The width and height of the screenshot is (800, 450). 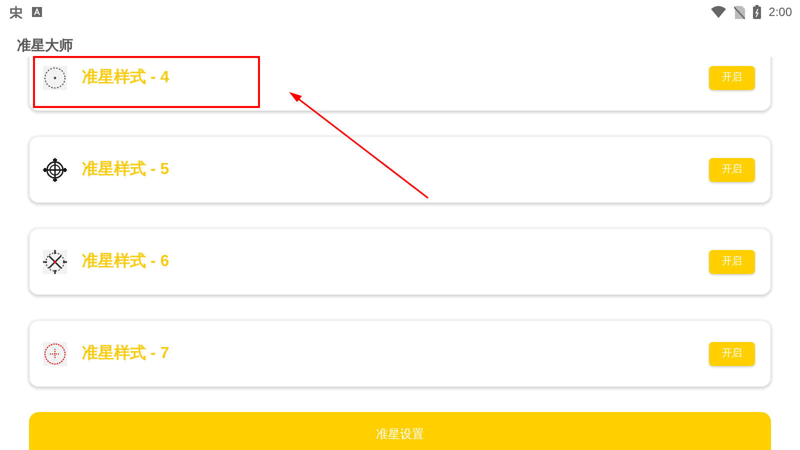 What do you see at coordinates (739, 12) in the screenshot?
I see `no-sim-icon` at bounding box center [739, 12].